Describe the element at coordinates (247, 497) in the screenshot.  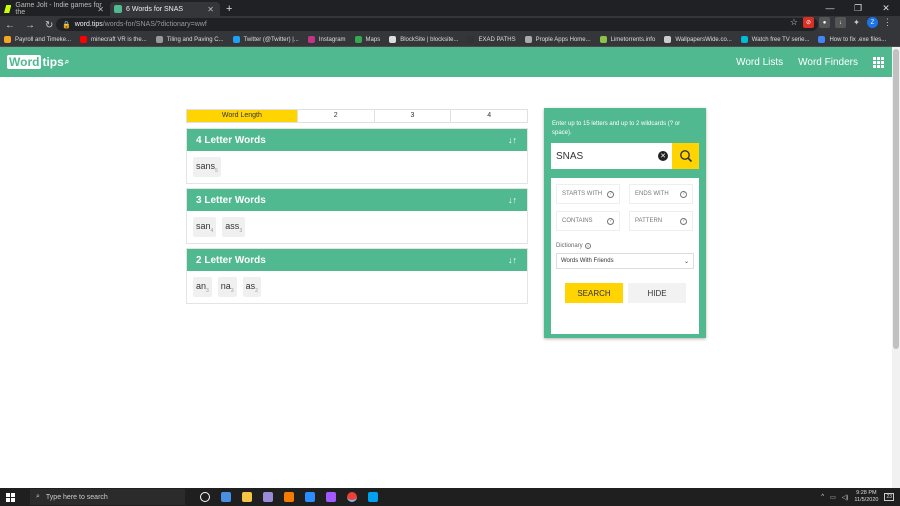
I see `file-explorer-icon` at that location.